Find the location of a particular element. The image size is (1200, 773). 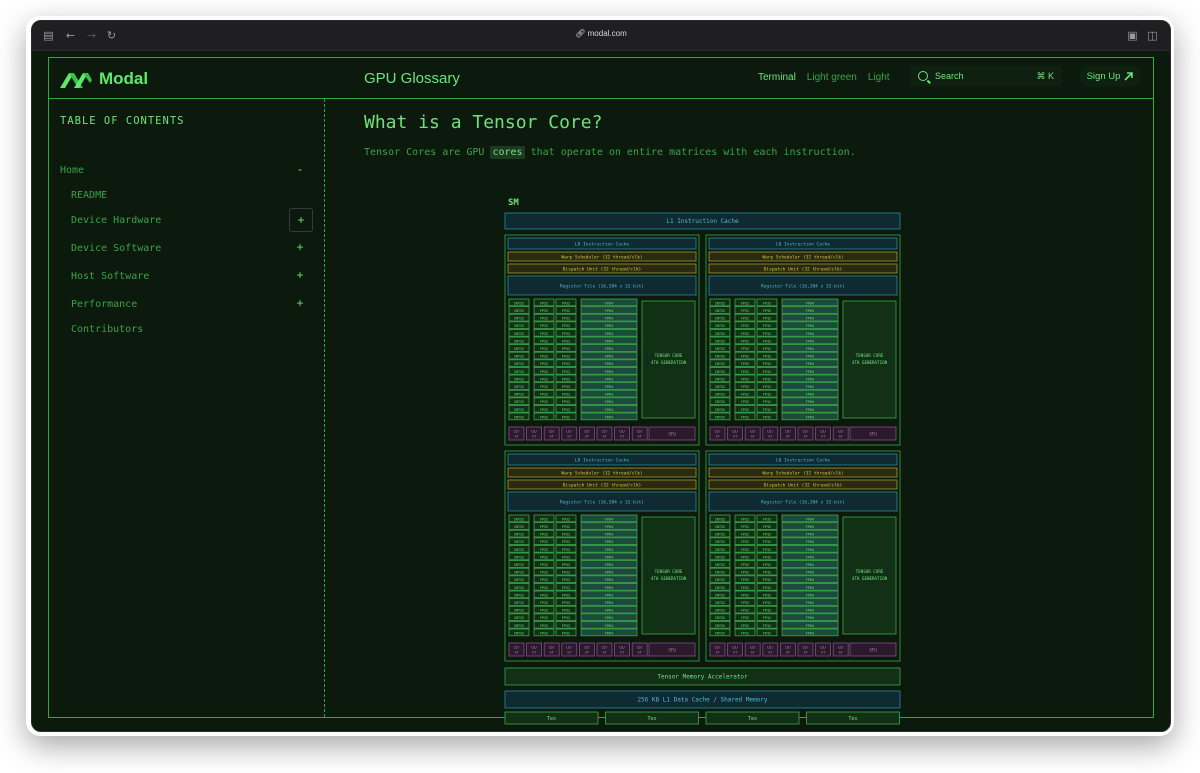

sign-up-button: Sign Up is located at coordinates (1110, 76).